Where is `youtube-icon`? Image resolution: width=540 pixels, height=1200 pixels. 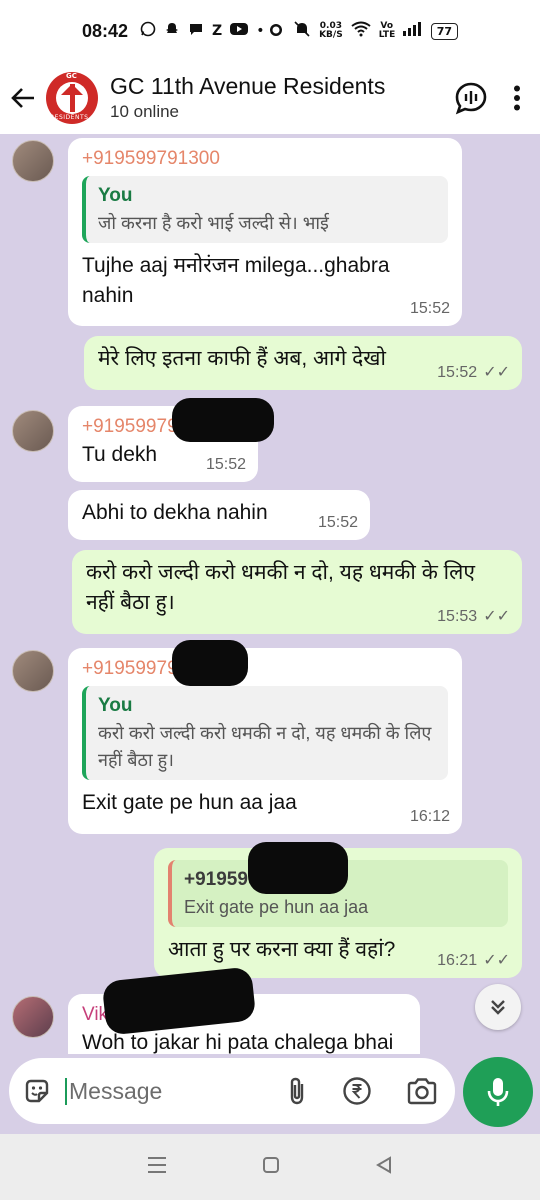
youtube-icon is located at coordinates (239, 31).